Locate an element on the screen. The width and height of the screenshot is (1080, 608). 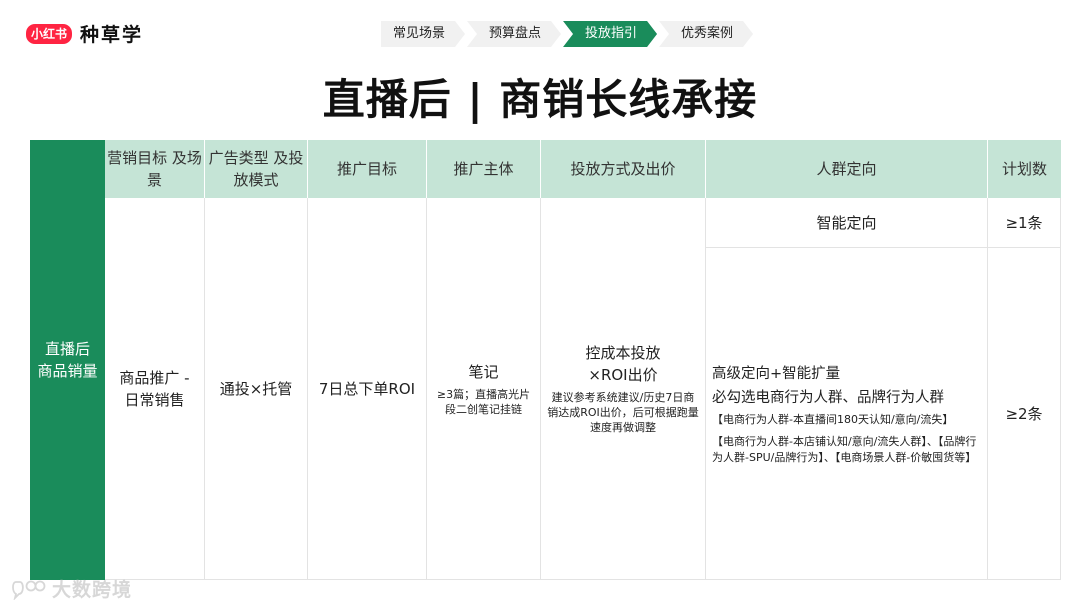
adv-tag-1: 【电商行为人群-本直播间180天认知/意向/流失】 is located at coordinates (833, 419).